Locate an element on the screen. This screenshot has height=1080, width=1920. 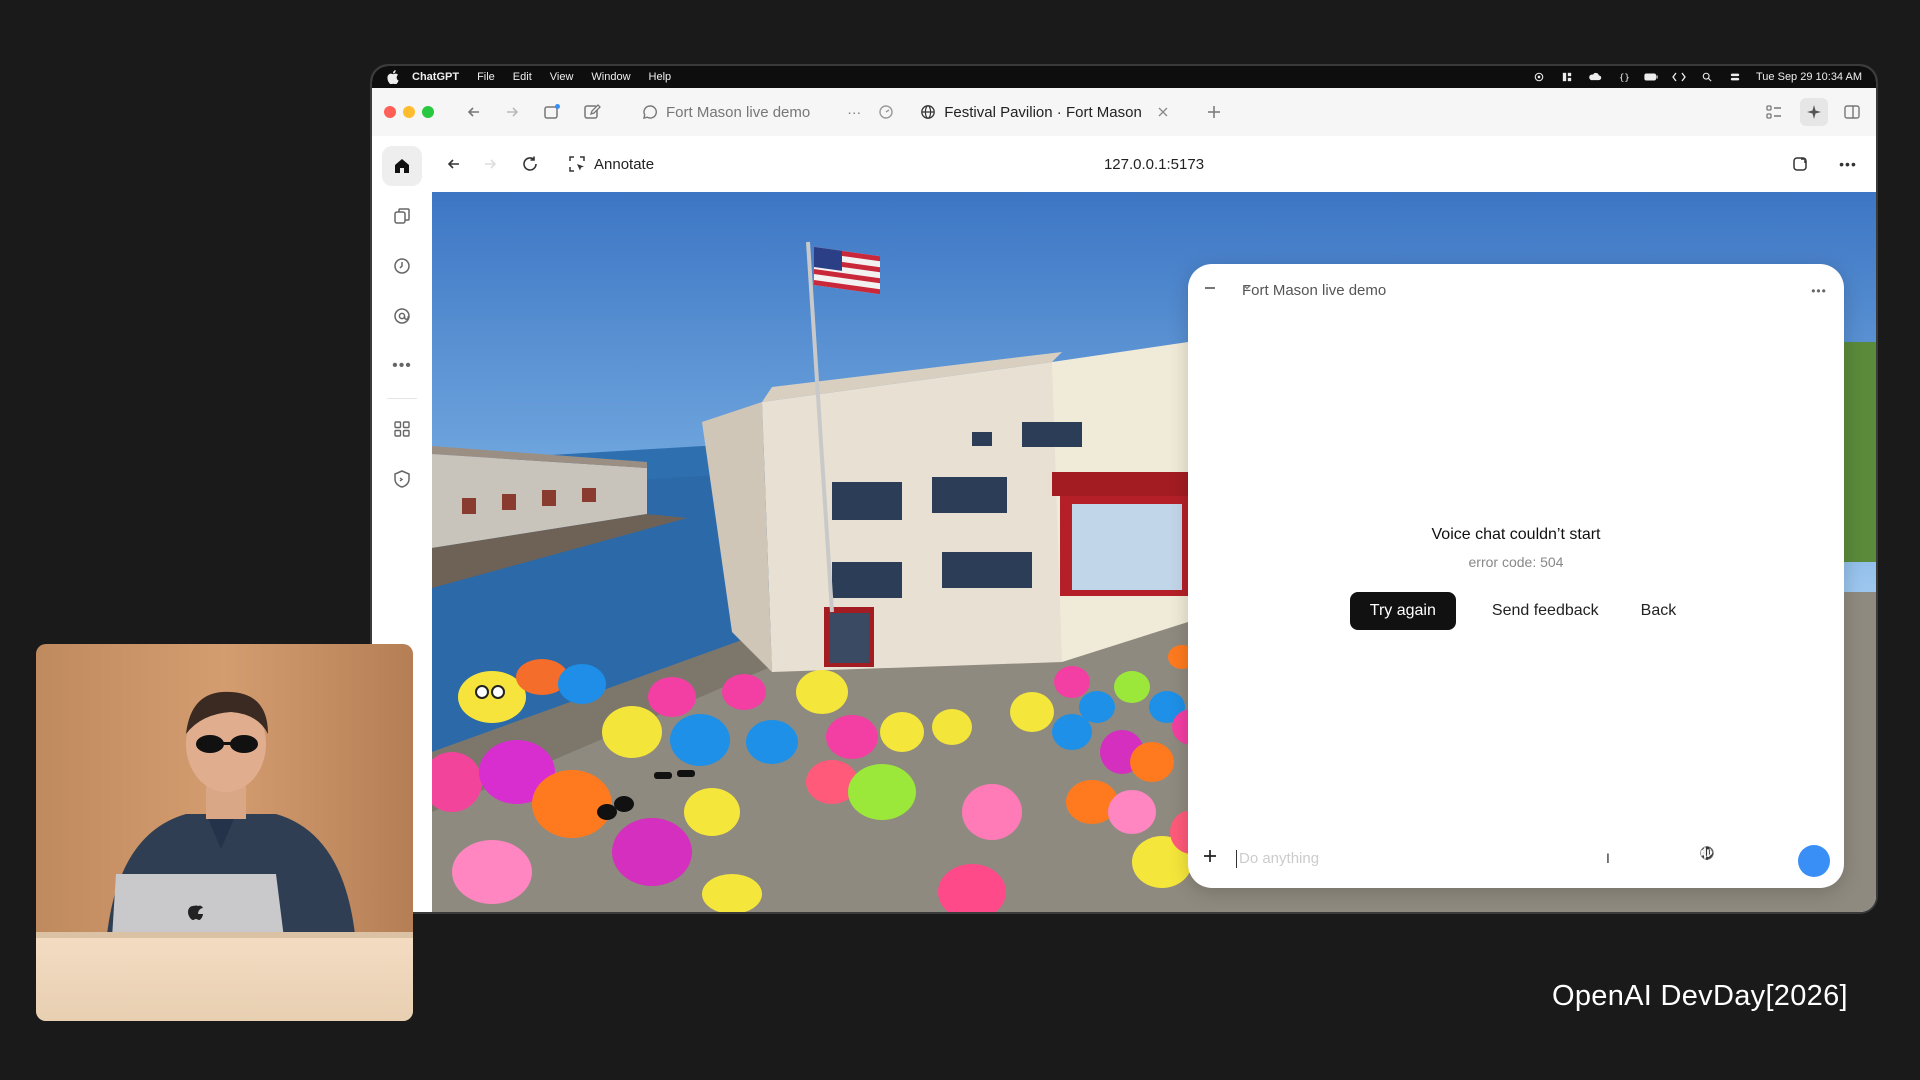
checklist-icon is located at coordinates (1773, 112).